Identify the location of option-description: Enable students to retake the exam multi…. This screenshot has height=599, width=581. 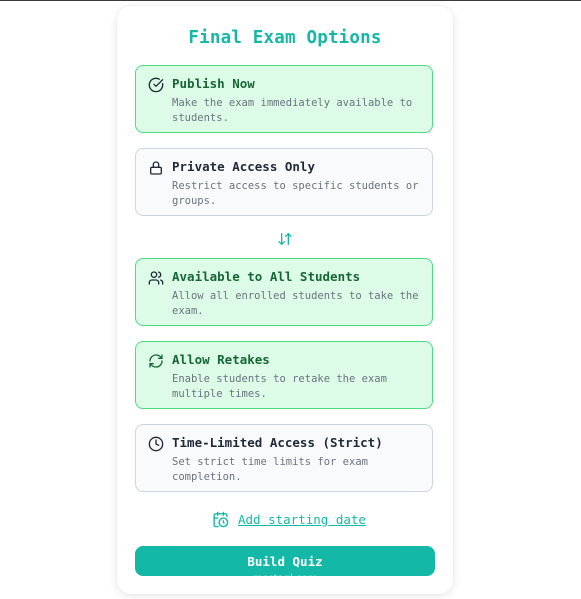
(279, 386).